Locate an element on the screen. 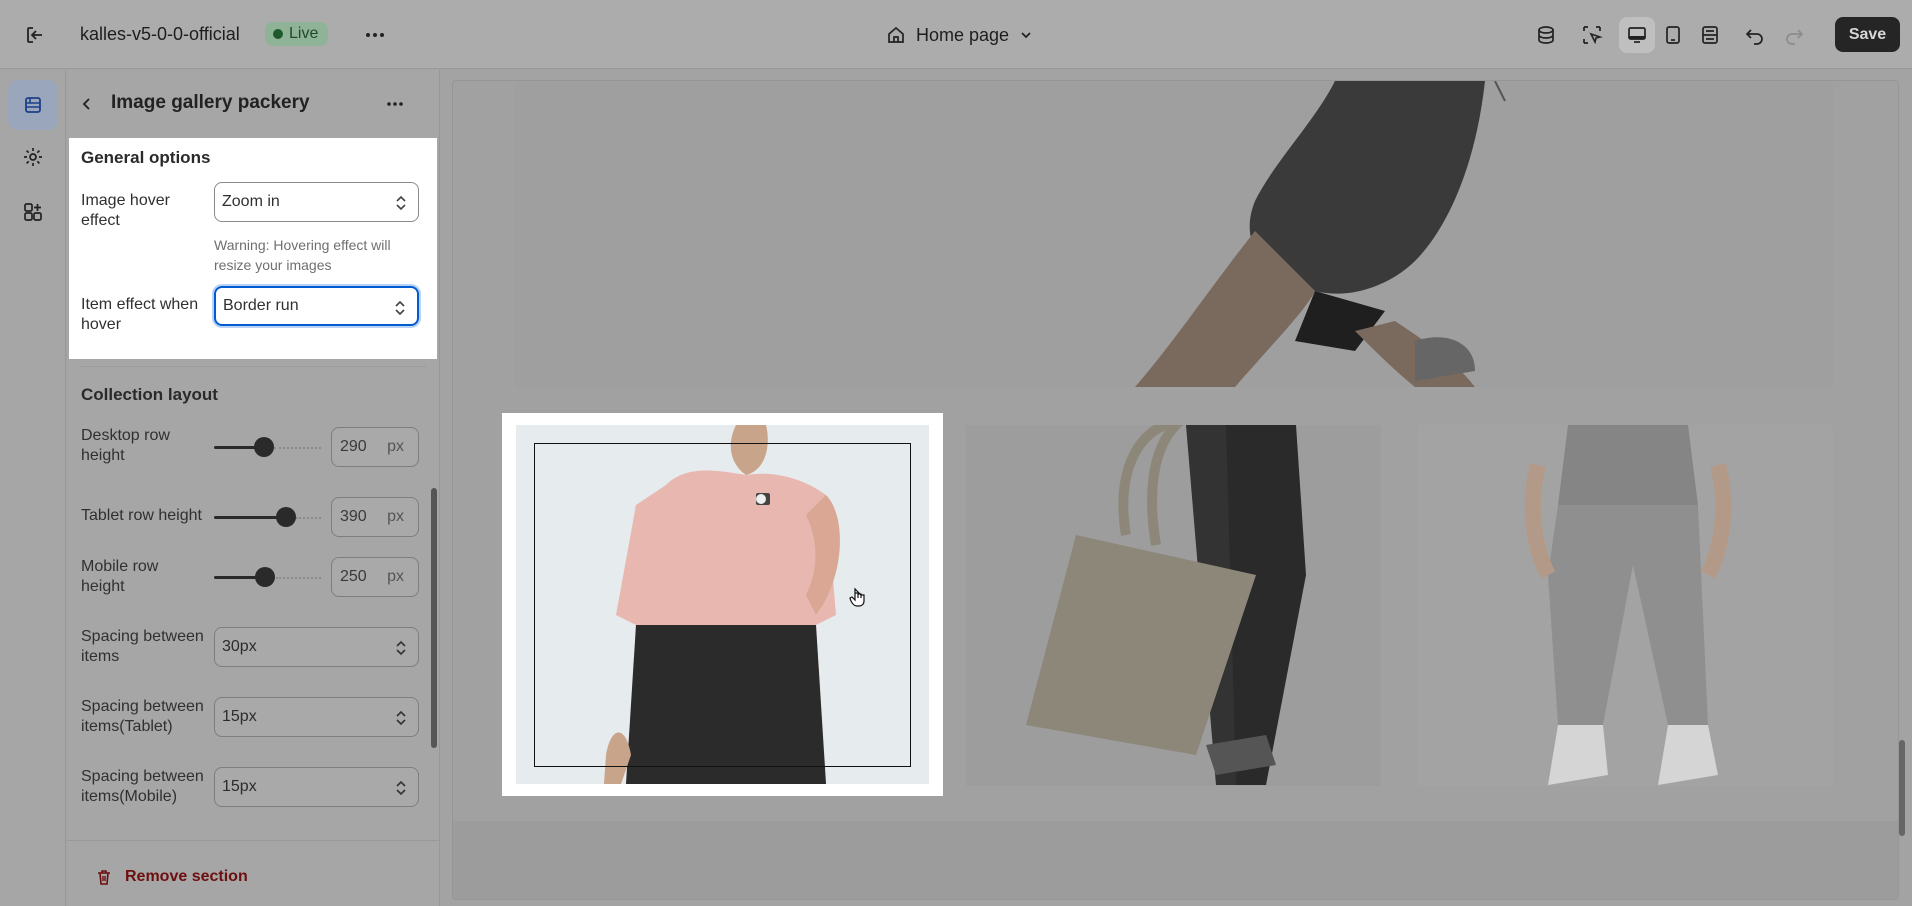  general-options-title: General options is located at coordinates (146, 157).